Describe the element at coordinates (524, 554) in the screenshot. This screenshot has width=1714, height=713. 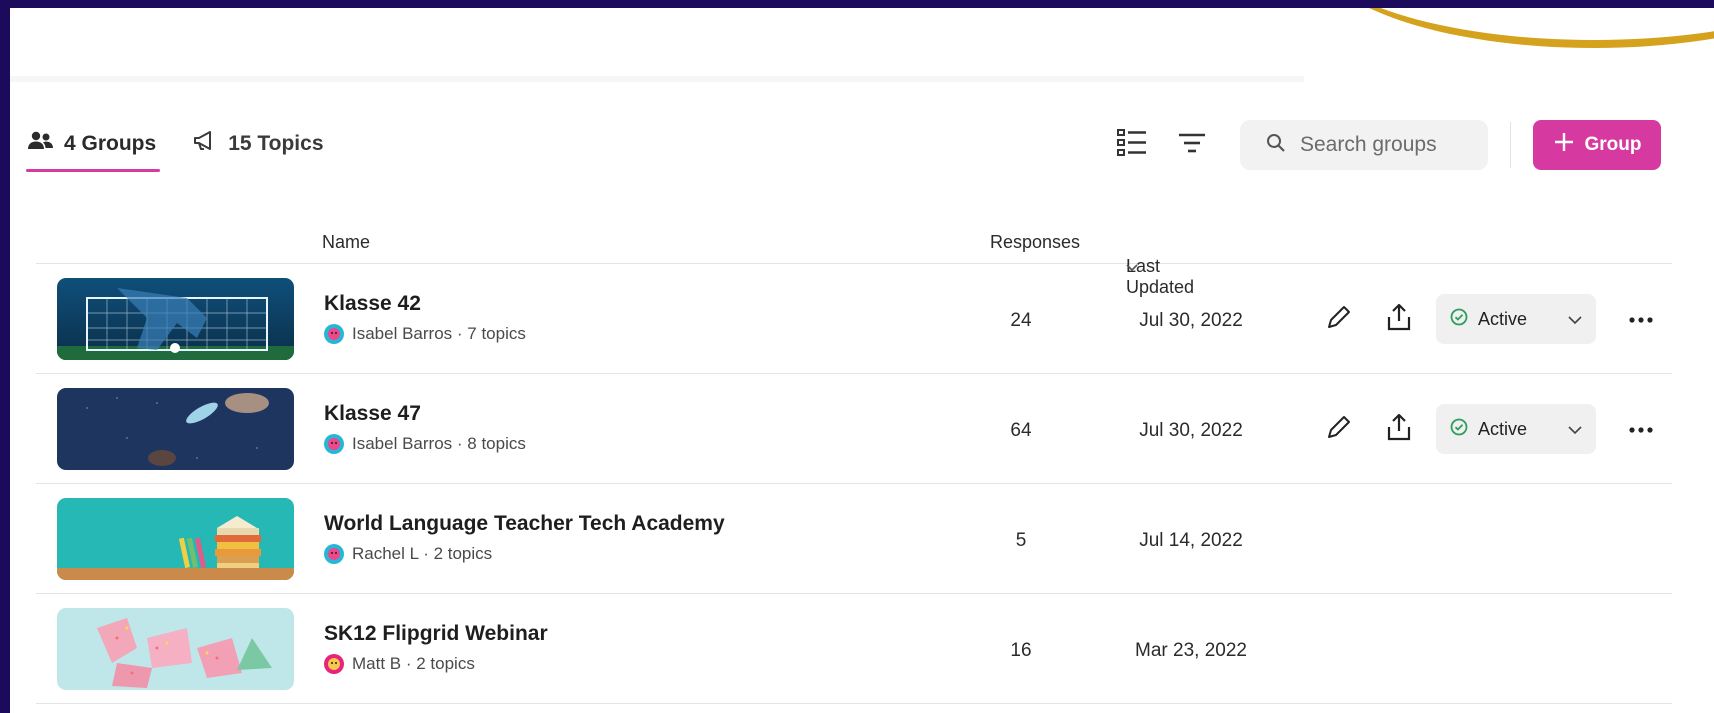
I see `group-subtitle: Rachel L · 2 topics` at that location.